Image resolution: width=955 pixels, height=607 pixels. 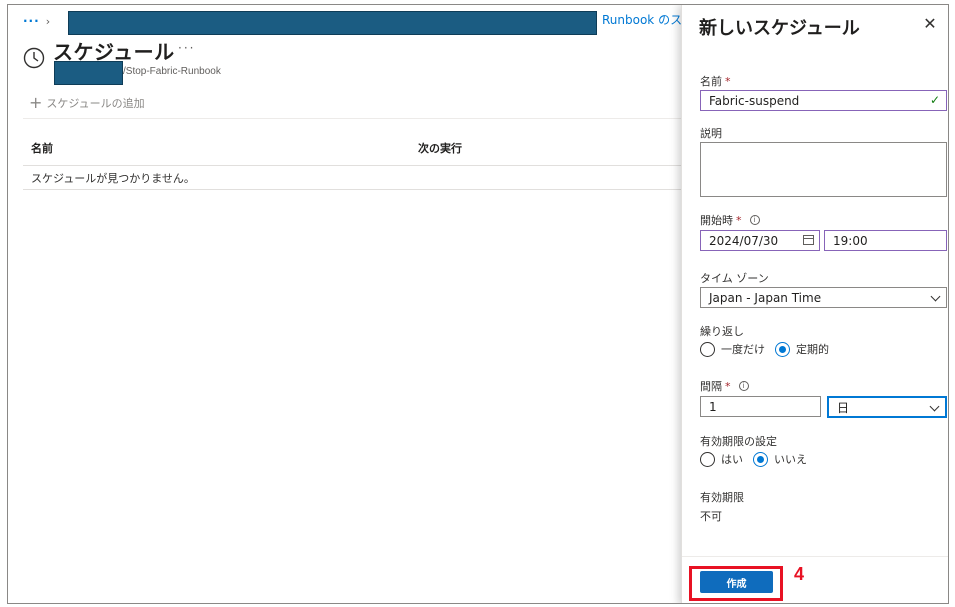 What do you see at coordinates (823, 100) in the screenshot?
I see `name-field: Fabric-suspend ✓` at bounding box center [823, 100].